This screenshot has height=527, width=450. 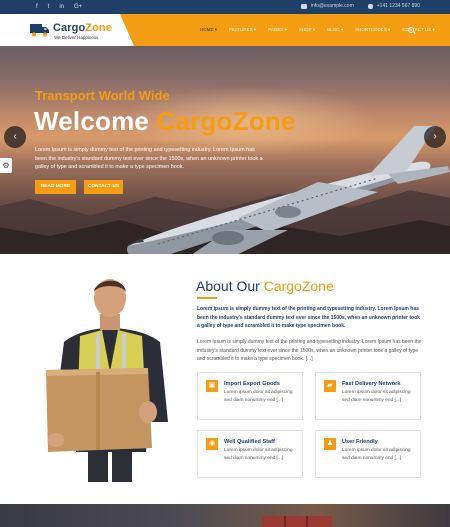 What do you see at coordinates (242, 30) in the screenshot?
I see `nav-features: FEATURES ▾` at bounding box center [242, 30].